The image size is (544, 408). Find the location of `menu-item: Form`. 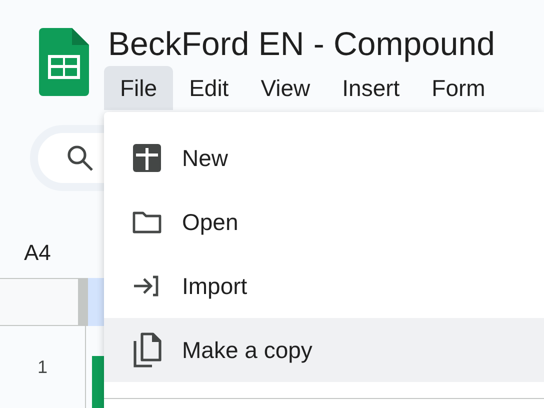

menu-item: Form is located at coordinates (459, 88).